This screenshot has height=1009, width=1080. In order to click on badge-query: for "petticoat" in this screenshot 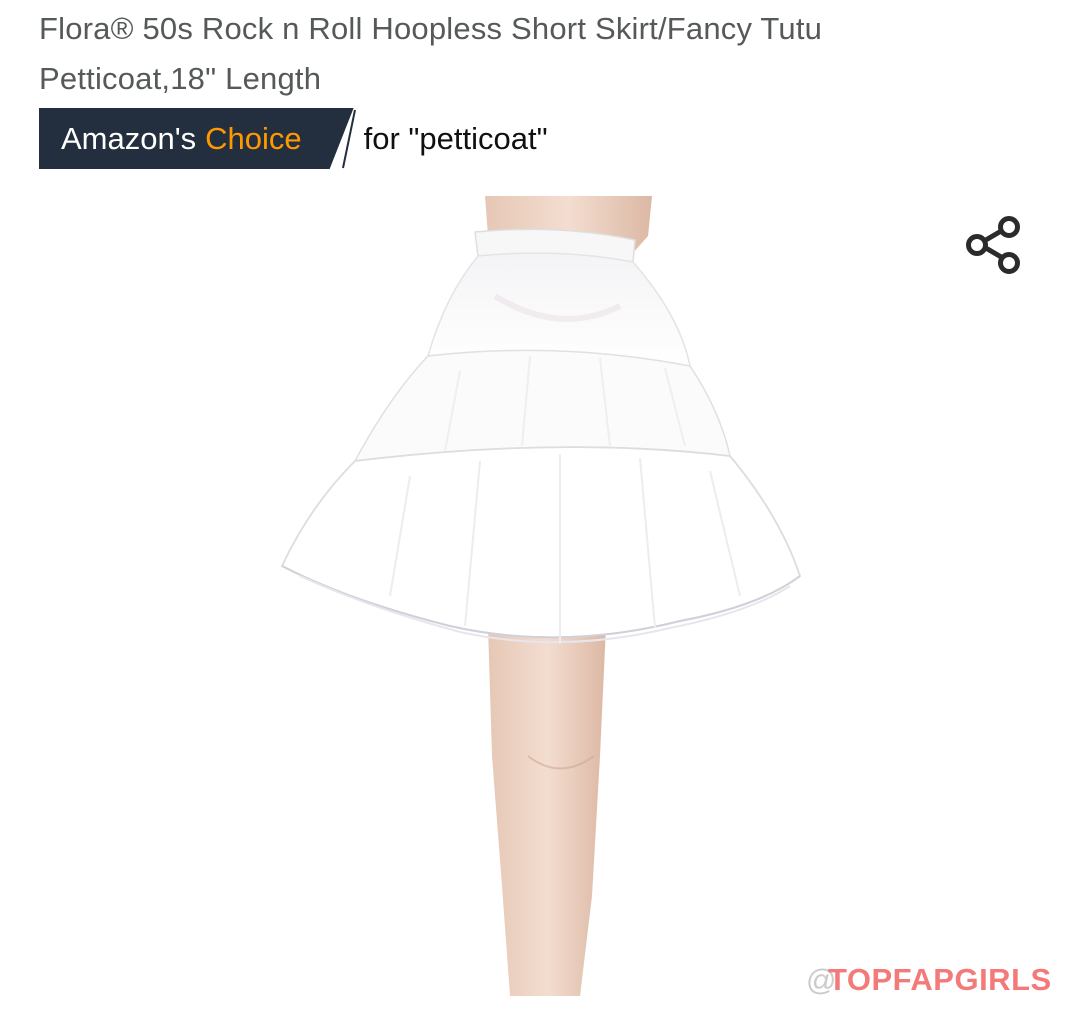, I will do `click(456, 139)`.